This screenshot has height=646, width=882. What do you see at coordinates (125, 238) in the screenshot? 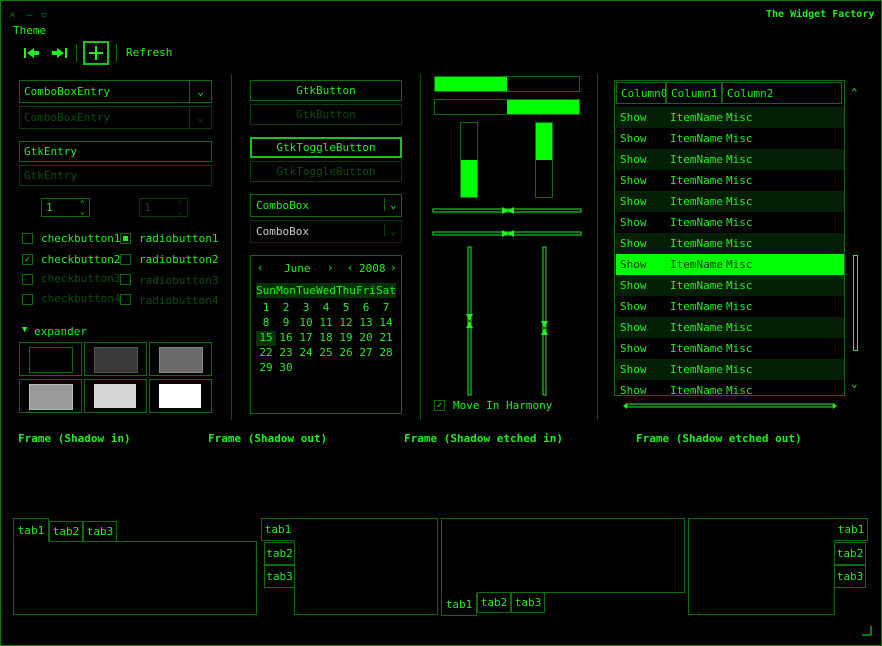
I see `radiobutton1-box` at bounding box center [125, 238].